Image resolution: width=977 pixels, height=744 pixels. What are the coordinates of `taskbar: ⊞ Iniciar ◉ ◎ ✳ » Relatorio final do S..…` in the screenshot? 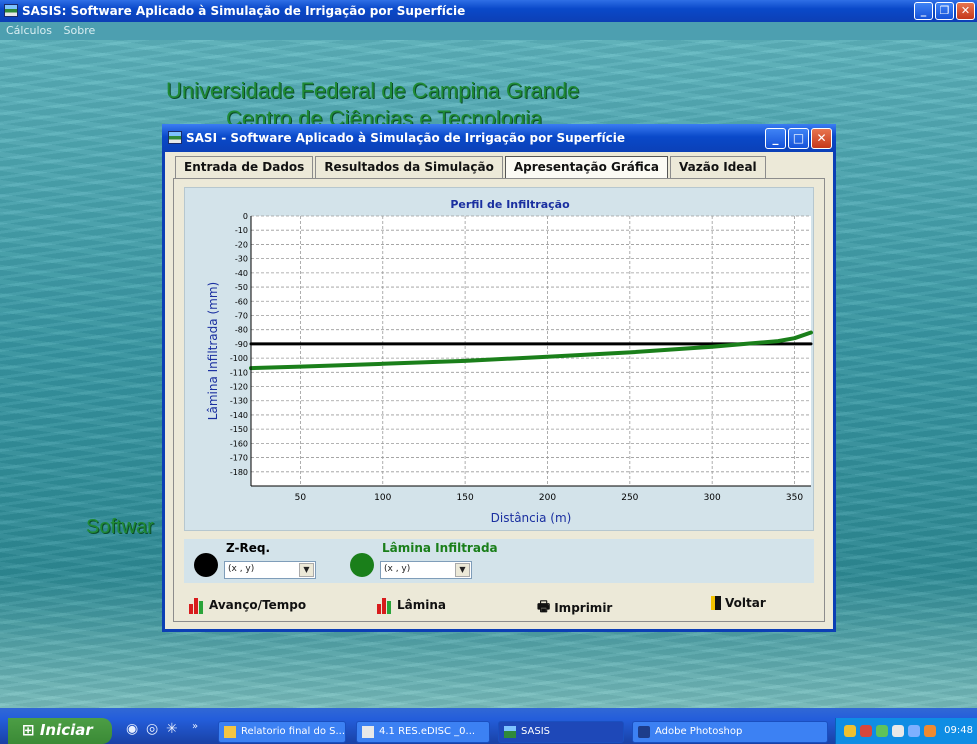 It's located at (488, 726).